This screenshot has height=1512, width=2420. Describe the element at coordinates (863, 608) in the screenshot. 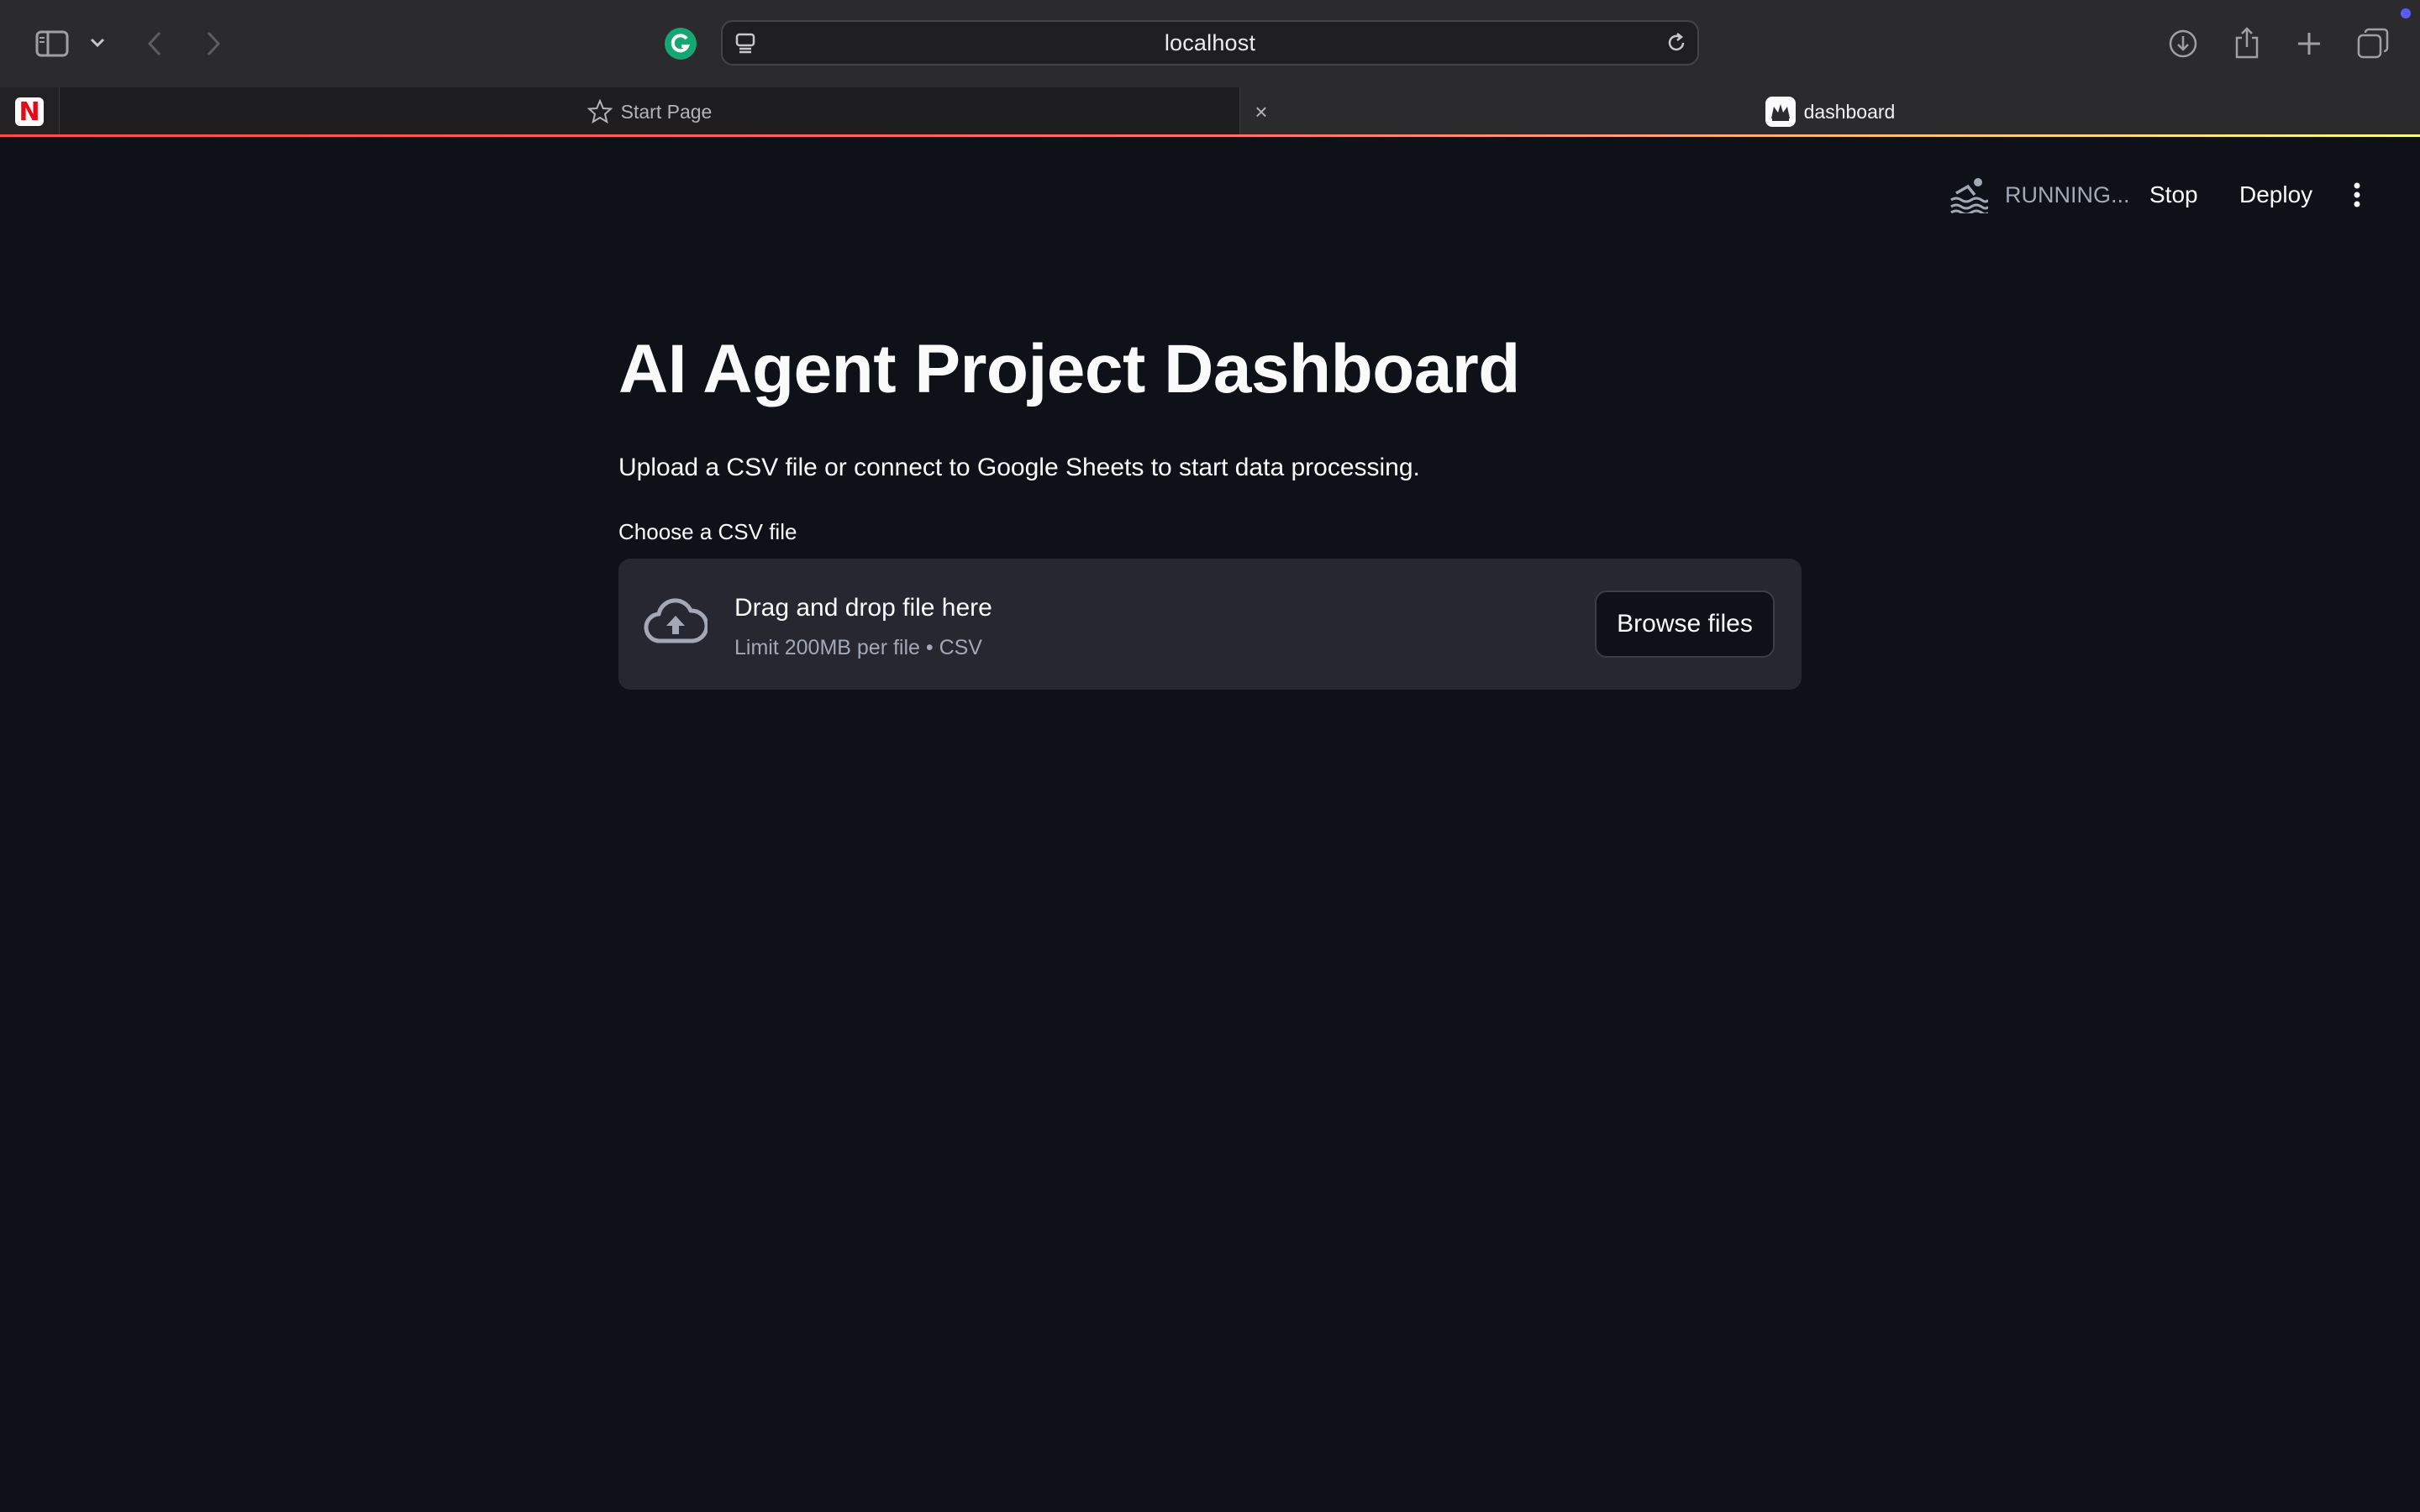

I see `dropzone-title: Drag and drop file here` at that location.